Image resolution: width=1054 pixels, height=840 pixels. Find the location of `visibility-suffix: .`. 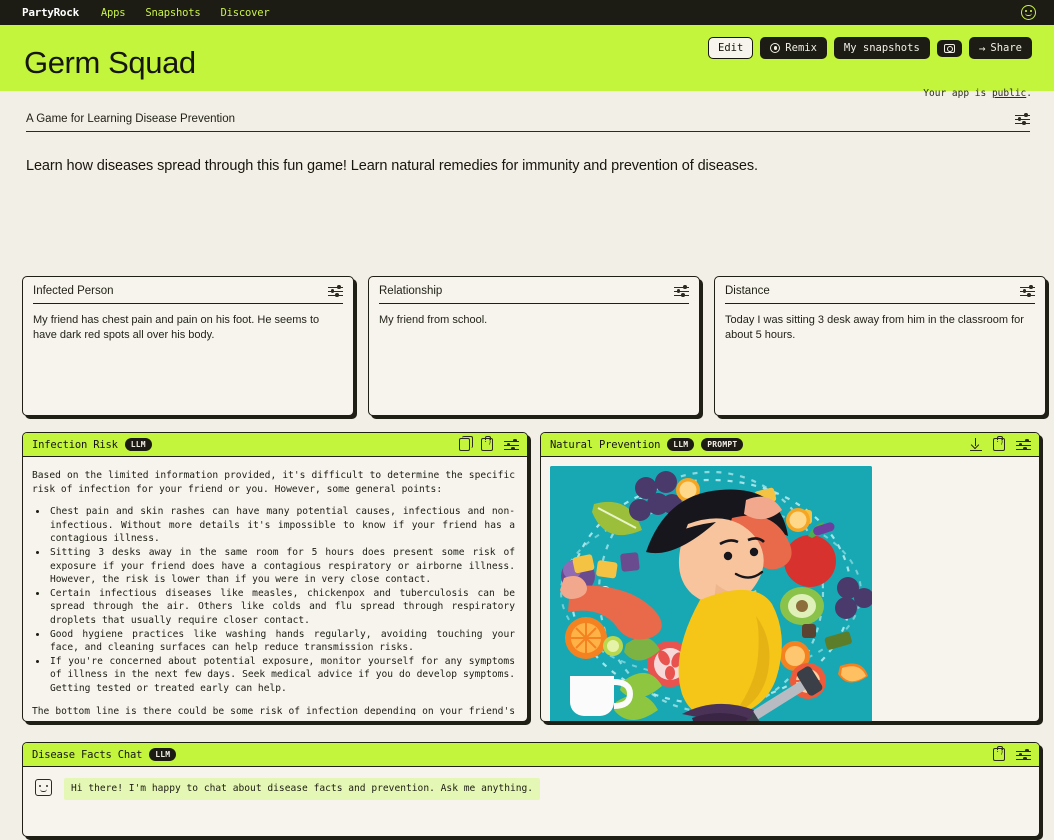

visibility-suffix: . is located at coordinates (1029, 93).